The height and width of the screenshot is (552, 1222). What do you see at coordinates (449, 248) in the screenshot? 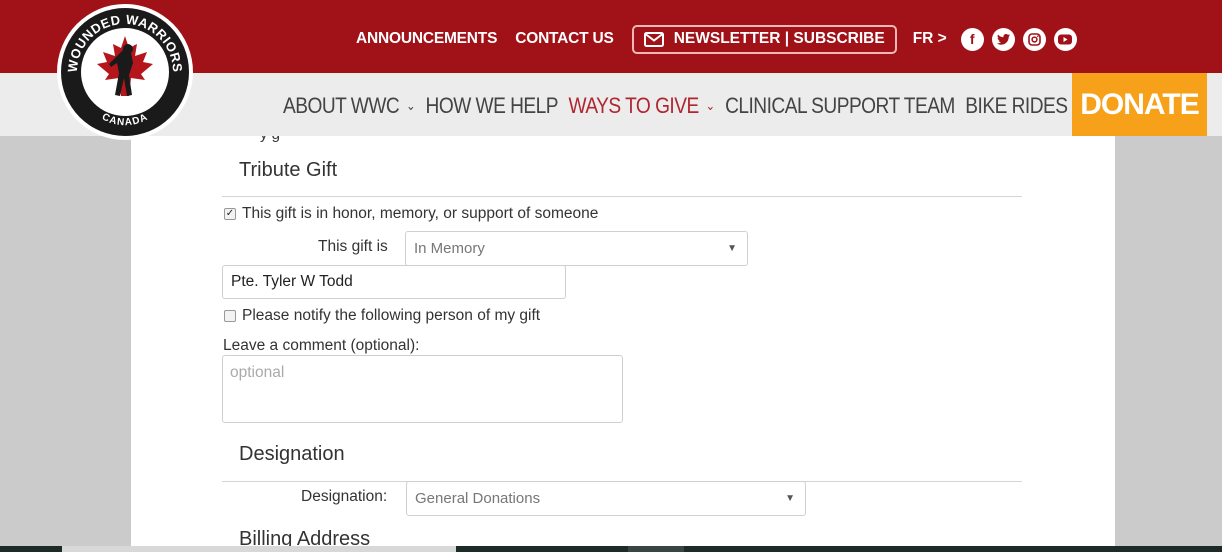
I see `gift-type-value: In Memory` at bounding box center [449, 248].